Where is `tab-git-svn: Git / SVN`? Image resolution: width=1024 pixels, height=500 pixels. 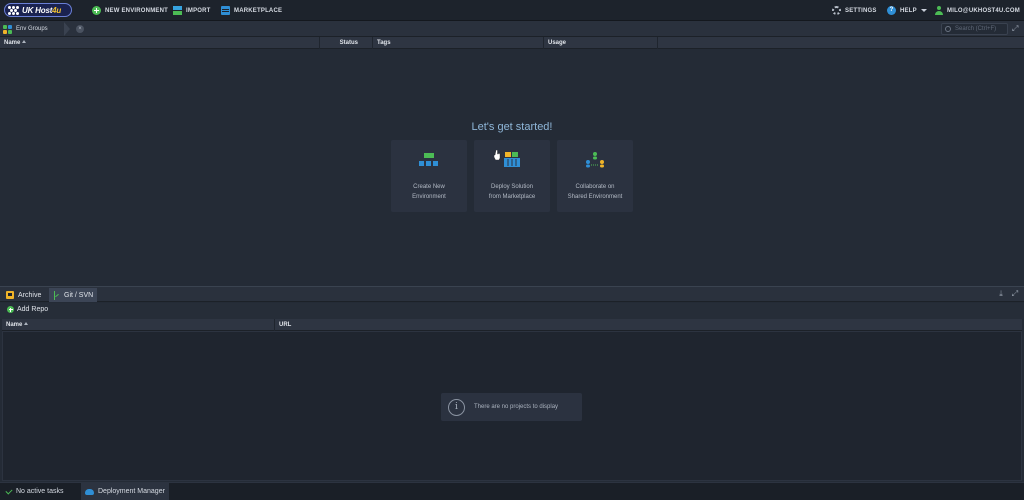 tab-git-svn: Git / SVN is located at coordinates (73, 295).